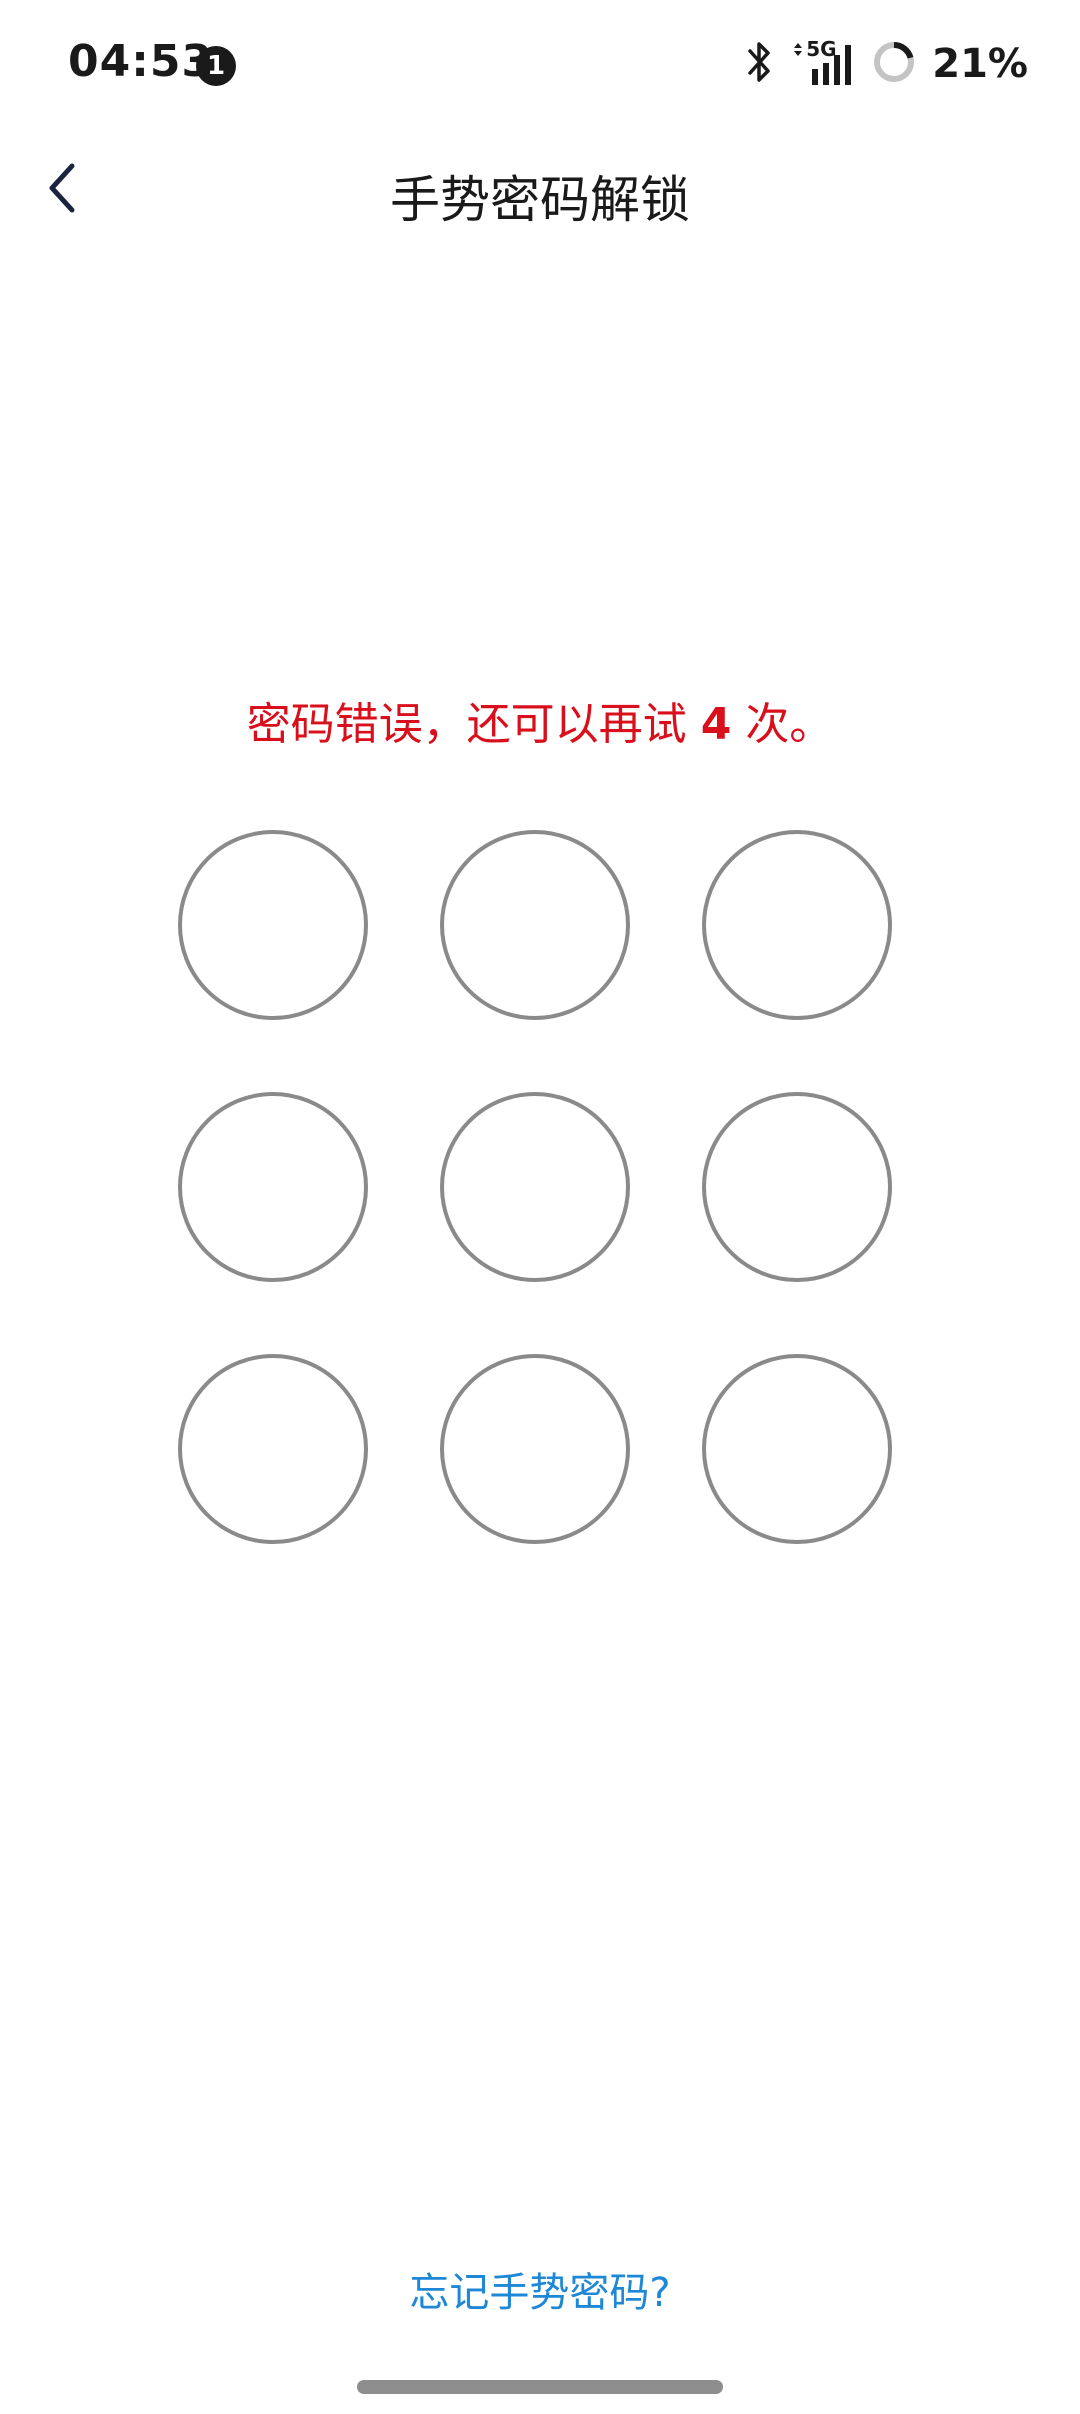 The width and height of the screenshot is (1080, 2414). Describe the element at coordinates (216, 66) in the screenshot. I see `notification-count-badge: 1` at that location.